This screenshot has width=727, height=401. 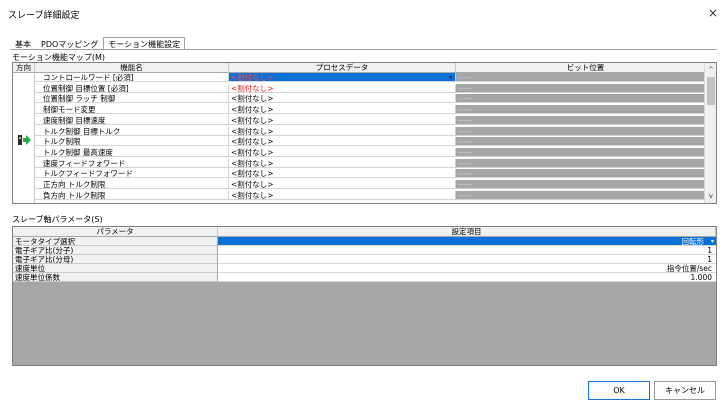 I want to click on table-row: 正方向 トルク制限 <割付なし> -----, so click(x=364, y=184).